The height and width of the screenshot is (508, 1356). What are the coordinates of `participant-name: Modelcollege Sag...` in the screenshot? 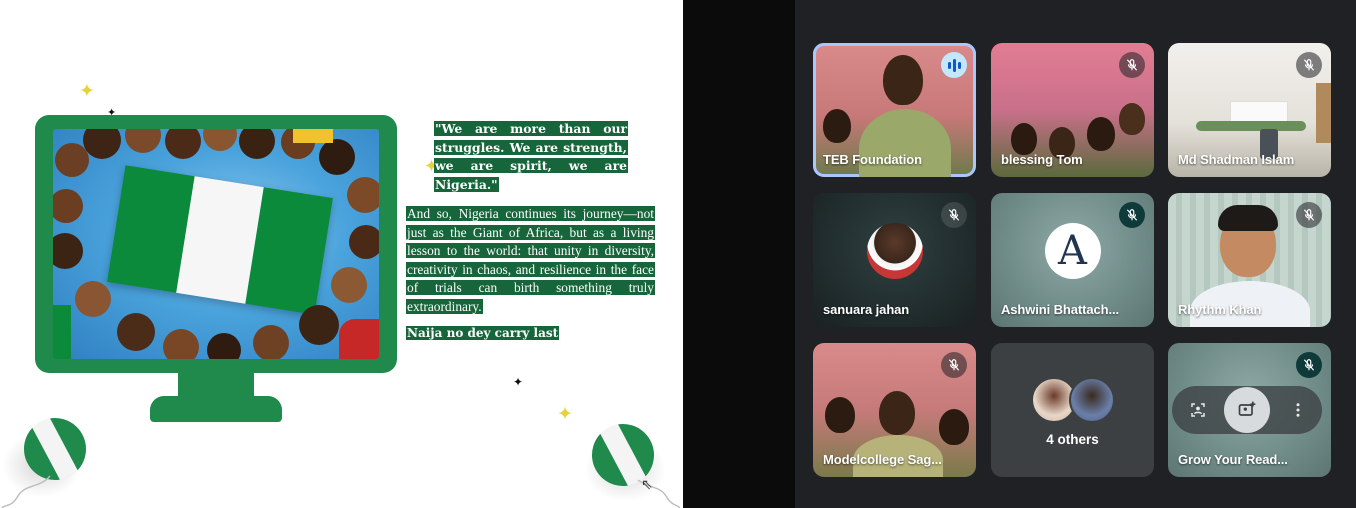 It's located at (882, 459).